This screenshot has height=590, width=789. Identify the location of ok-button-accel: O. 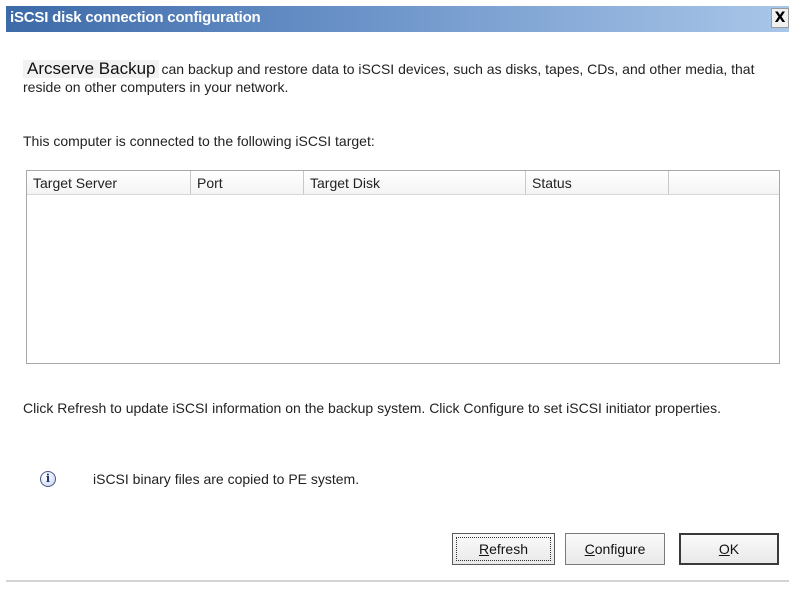
(724, 549).